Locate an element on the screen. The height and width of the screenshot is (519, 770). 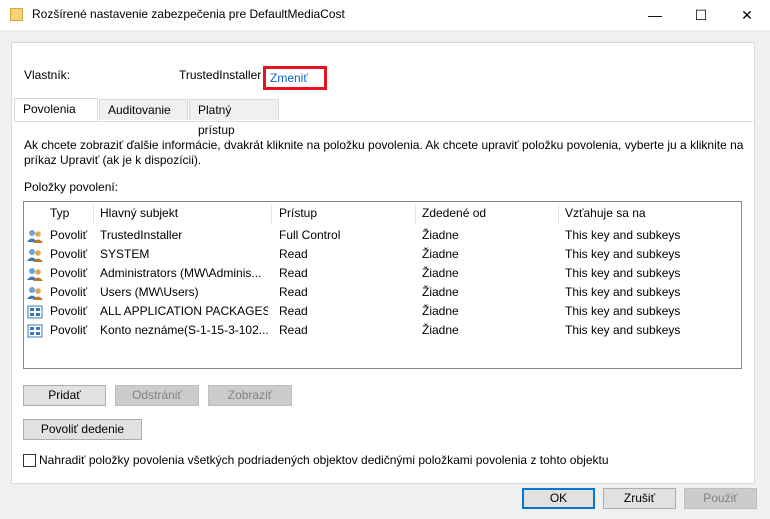
apply-button: Použiť is located at coordinates (720, 498).